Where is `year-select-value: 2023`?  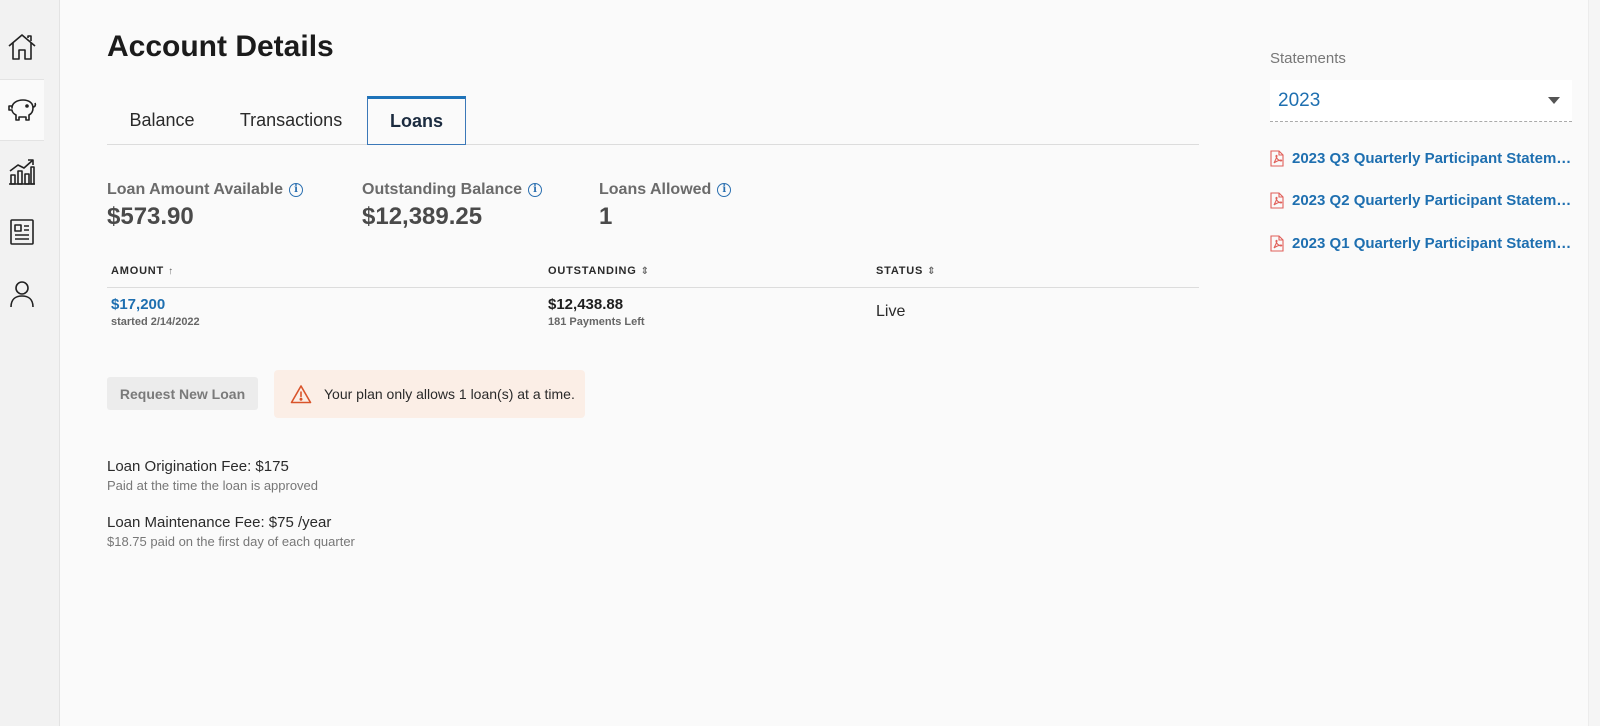
year-select-value: 2023 is located at coordinates (1299, 100).